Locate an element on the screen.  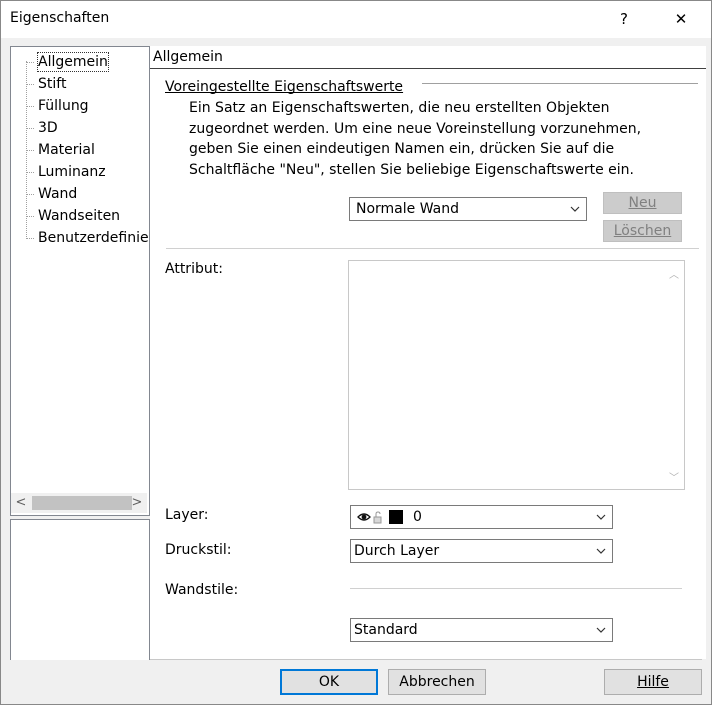
lock-open-icon is located at coordinates (377, 517).